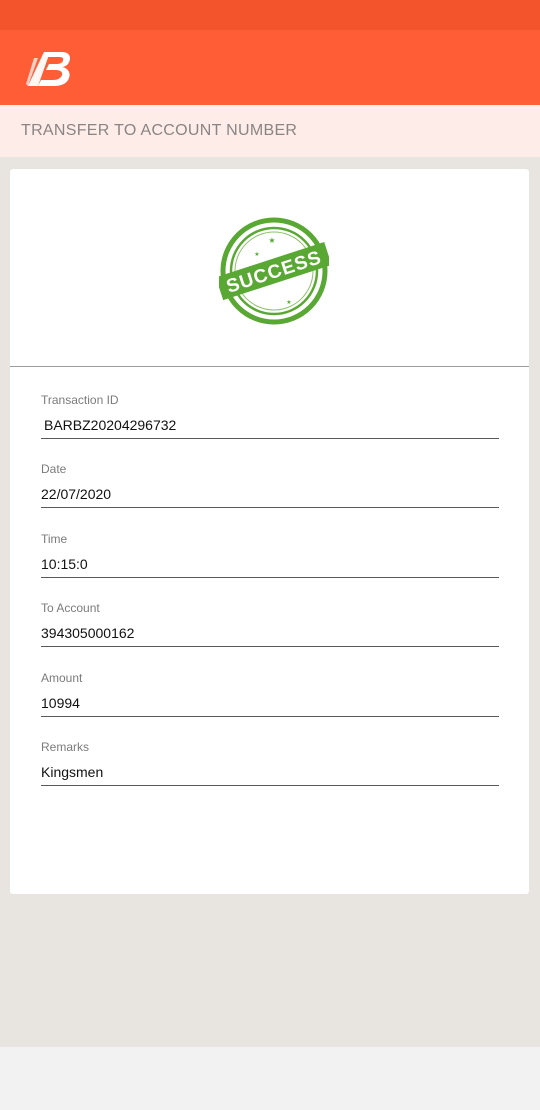 This screenshot has height=1110, width=540. I want to click on amount-value: 10994, so click(270, 701).